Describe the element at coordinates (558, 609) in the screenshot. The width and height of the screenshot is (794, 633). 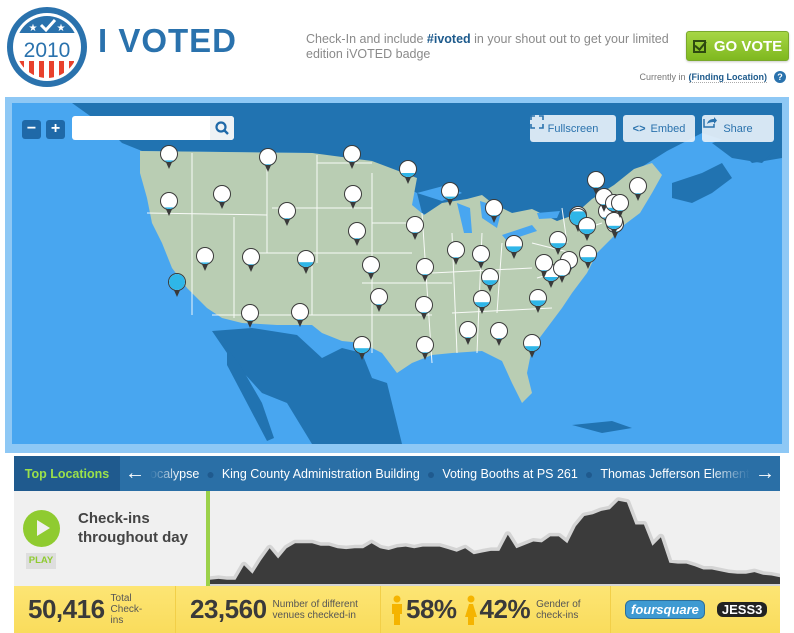
I see `gender-label: Gender of check-ins` at that location.